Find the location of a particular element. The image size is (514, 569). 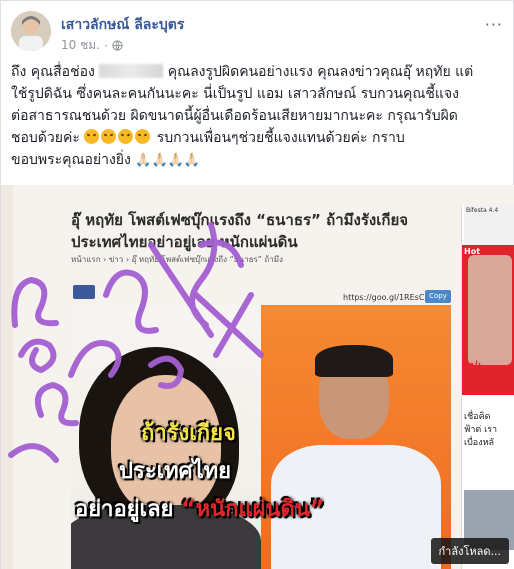

post-text-segment: รบกวนเพื่อนๆช่วยชี้แจงแทนด้วยค่ะ กราบ is located at coordinates (280, 138).